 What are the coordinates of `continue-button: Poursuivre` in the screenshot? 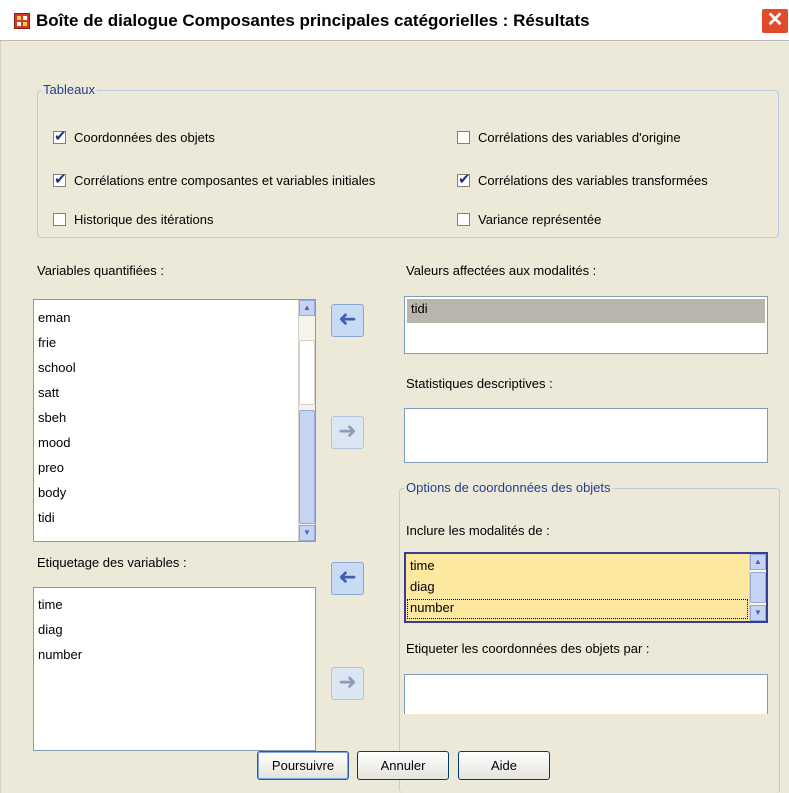 It's located at (303, 765).